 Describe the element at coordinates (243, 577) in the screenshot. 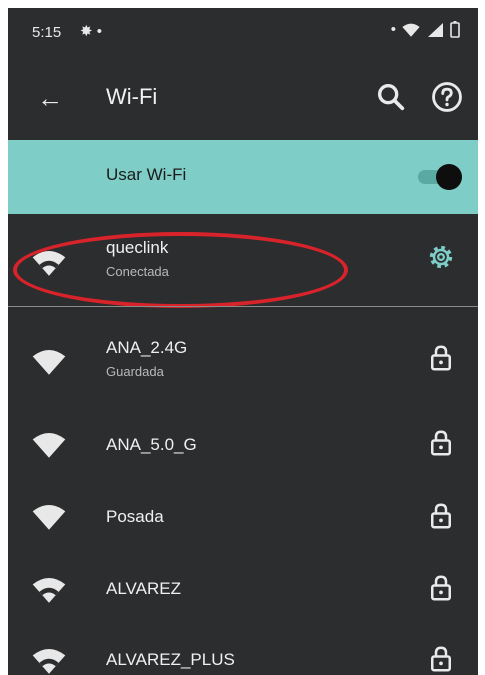

I see `network-row: ALVAREZ` at that location.